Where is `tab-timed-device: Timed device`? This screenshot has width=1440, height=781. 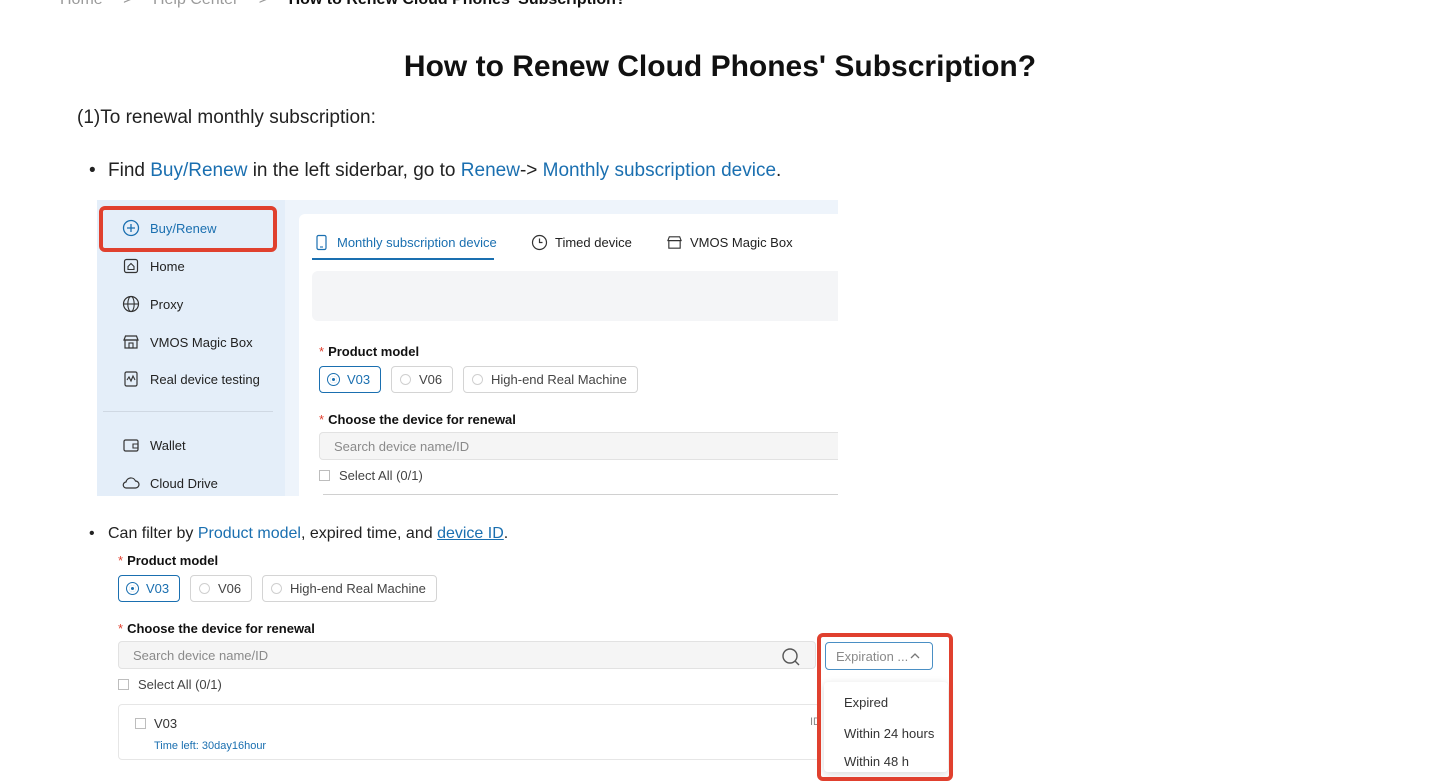
tab-timed-device: Timed device is located at coordinates (581, 242).